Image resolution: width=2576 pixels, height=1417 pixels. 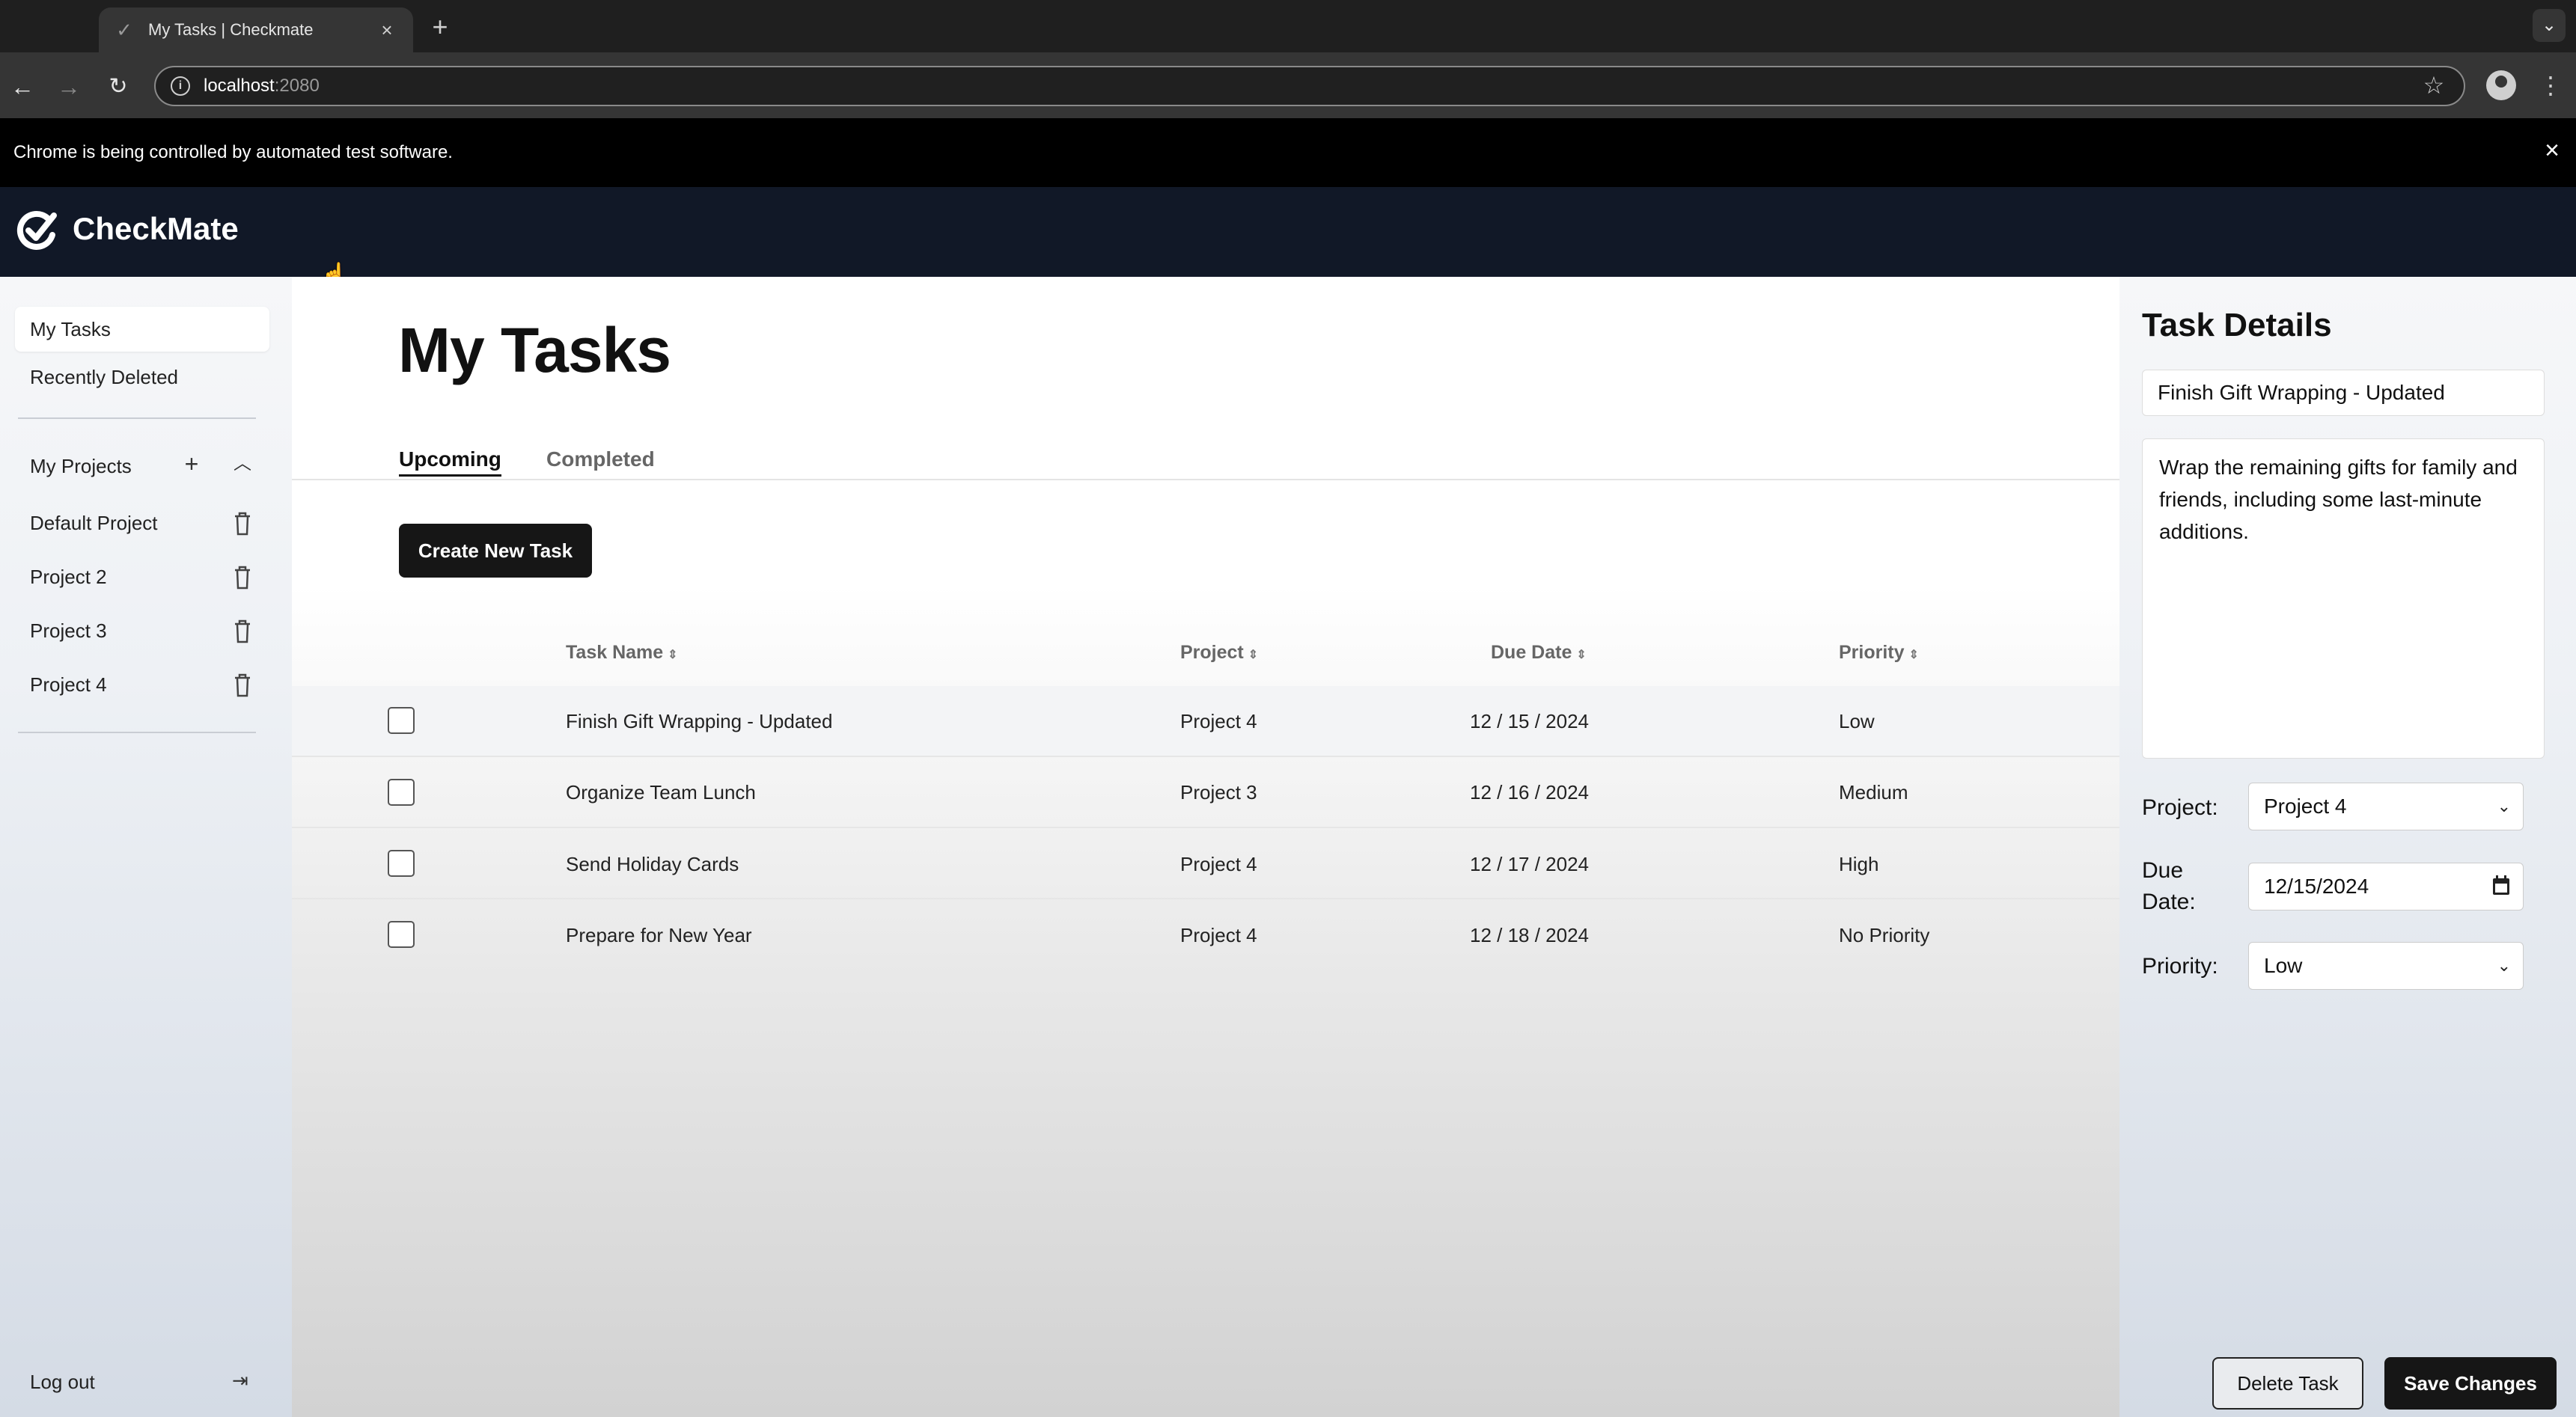 I want to click on forward-arrow-icon: →, so click(x=68, y=86).